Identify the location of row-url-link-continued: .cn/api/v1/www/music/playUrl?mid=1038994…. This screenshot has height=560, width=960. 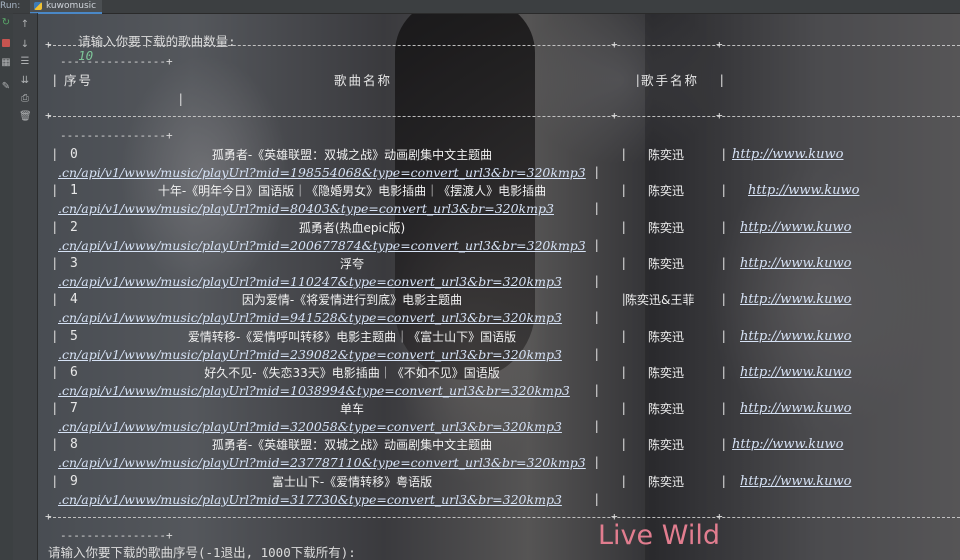
(314, 391).